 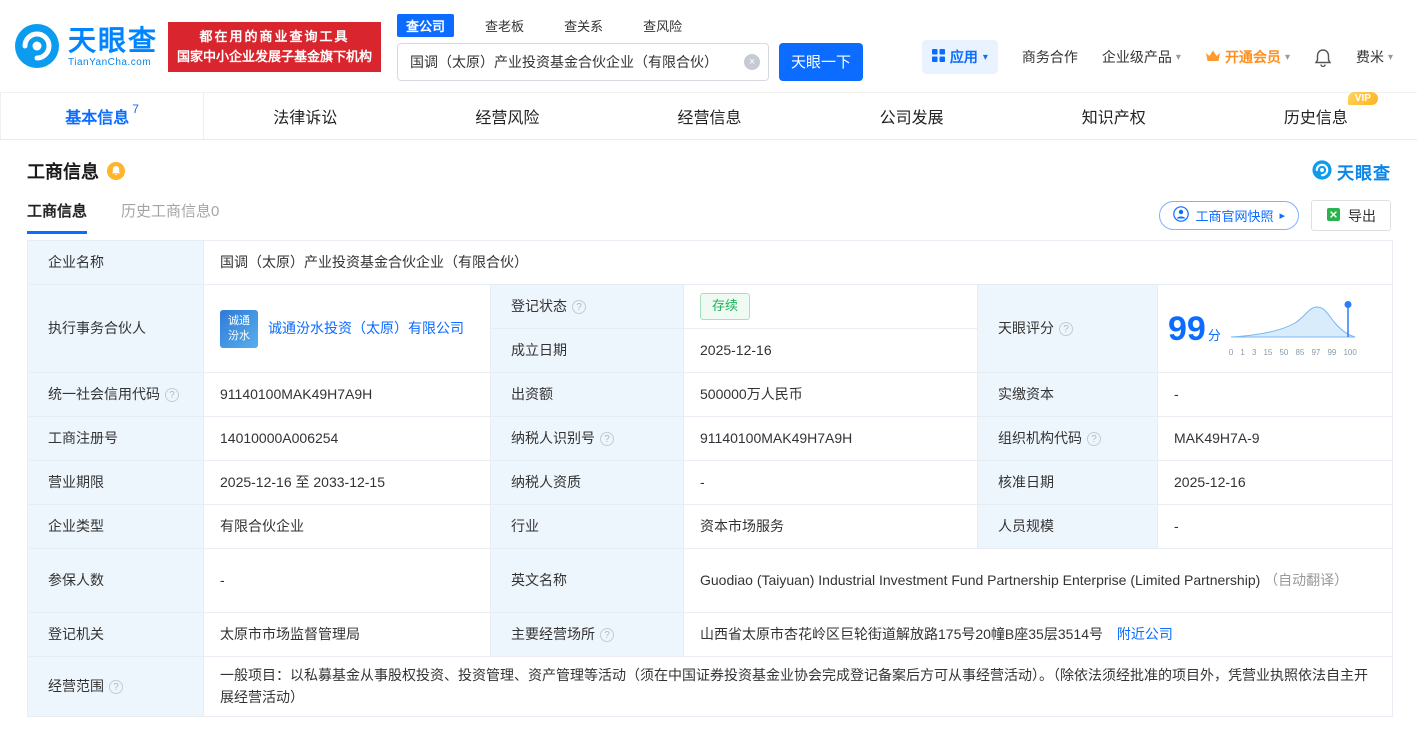 I want to click on section-header: 工商信息 天眼查, so click(x=708, y=162).